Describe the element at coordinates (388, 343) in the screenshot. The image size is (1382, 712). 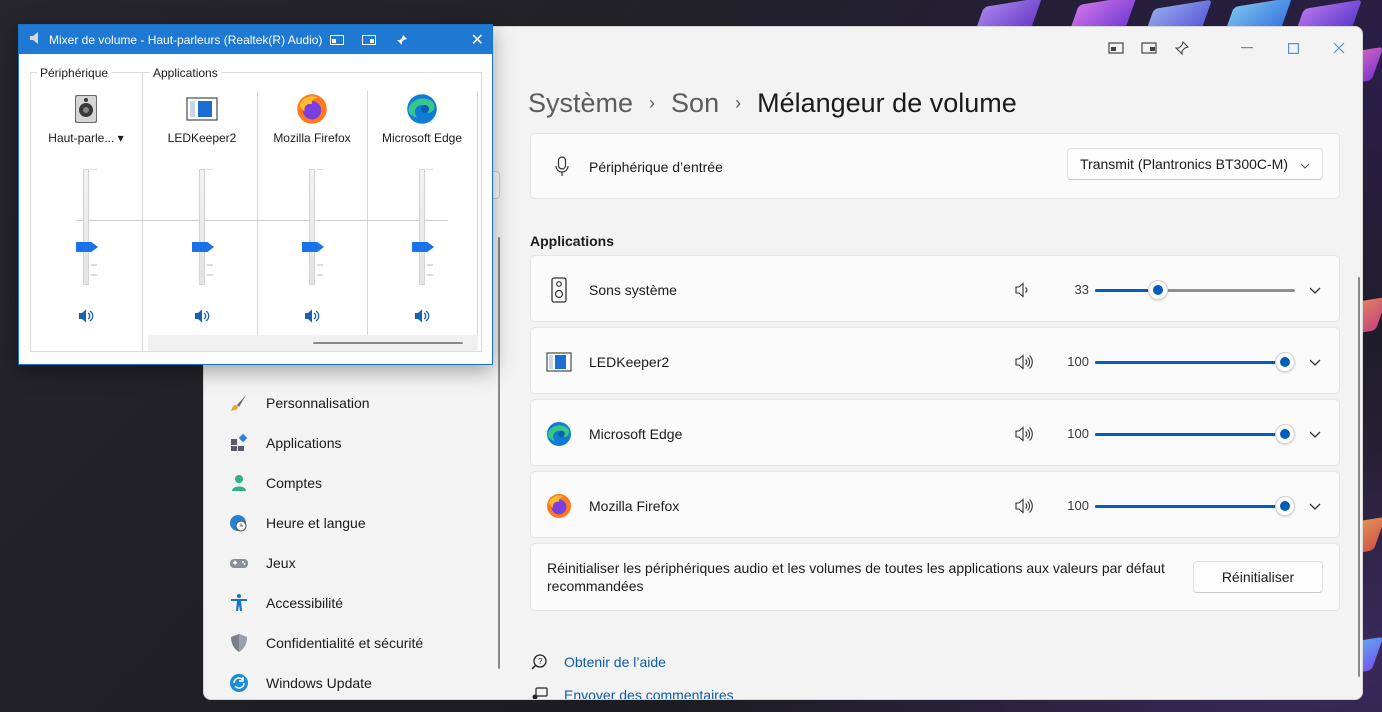
I see `scrollbar-thumb` at that location.